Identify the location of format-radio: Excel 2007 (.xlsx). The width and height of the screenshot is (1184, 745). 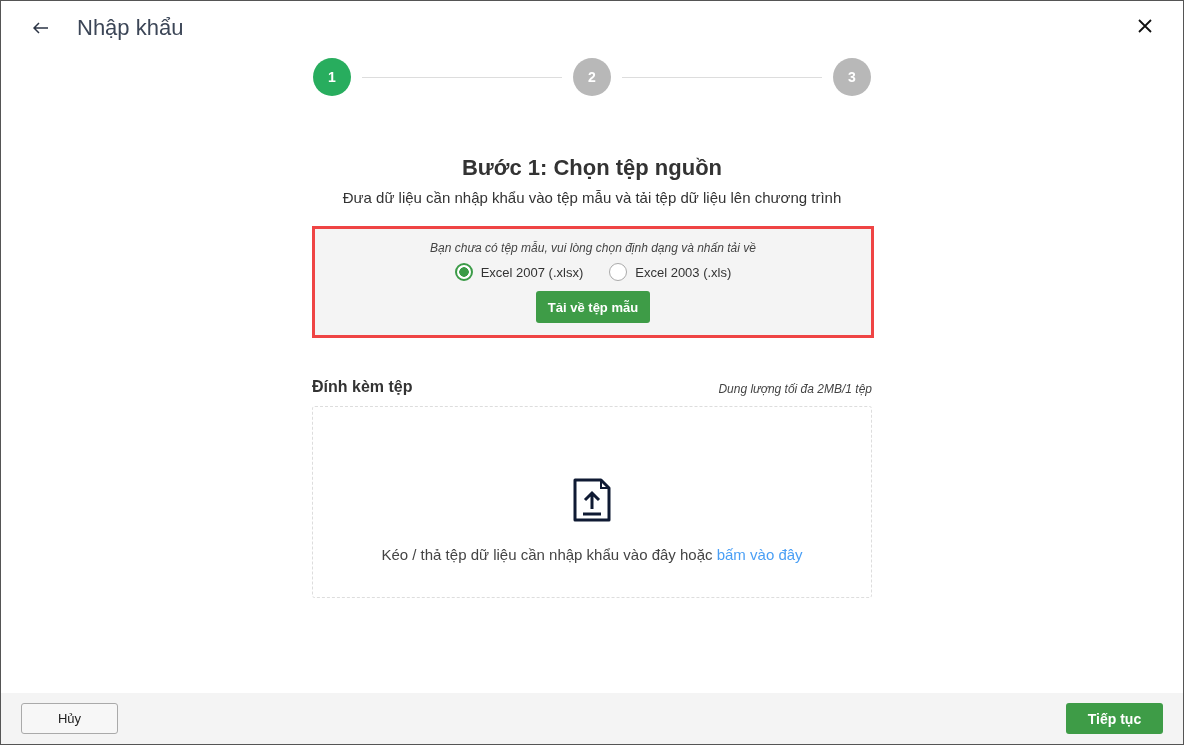
(519, 272).